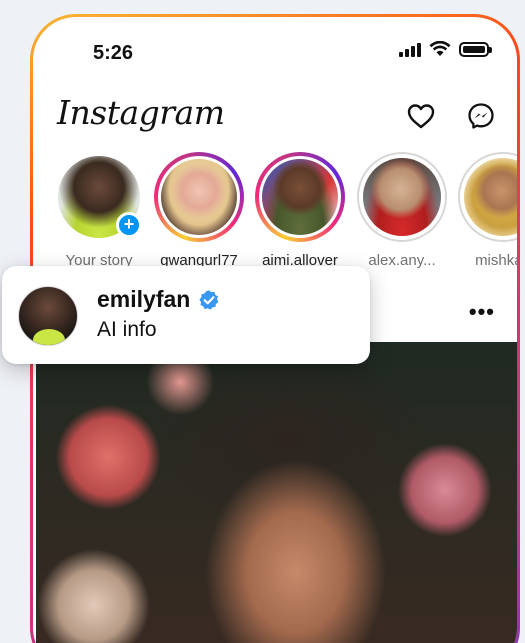 This screenshot has height=643, width=525. I want to click on add-story-plus-icon: +, so click(129, 225).